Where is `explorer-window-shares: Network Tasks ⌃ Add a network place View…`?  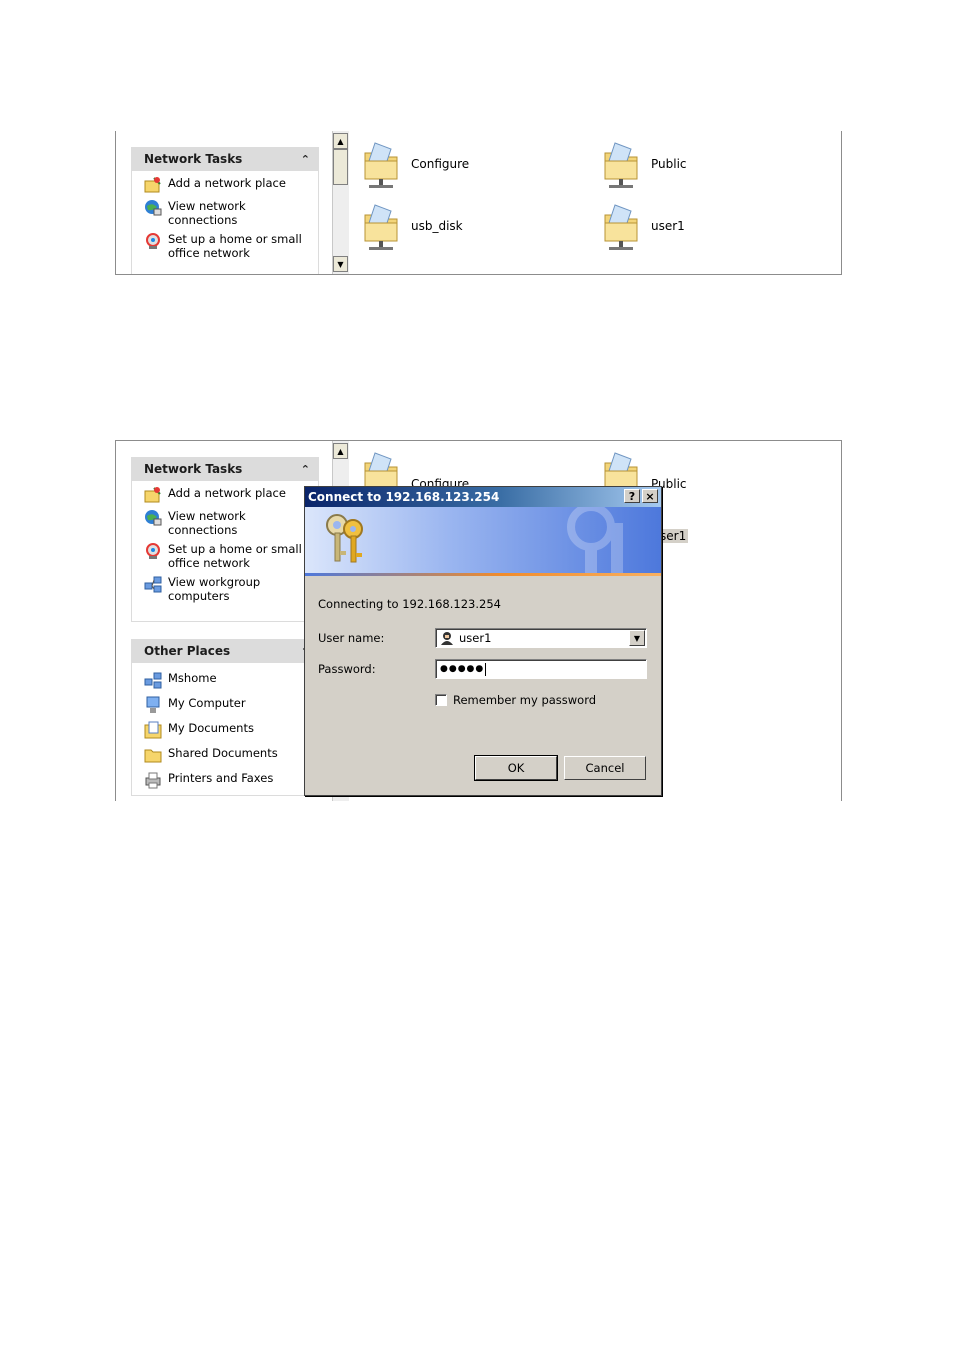 explorer-window-shares: Network Tasks ⌃ Add a network place View… is located at coordinates (478, 203).